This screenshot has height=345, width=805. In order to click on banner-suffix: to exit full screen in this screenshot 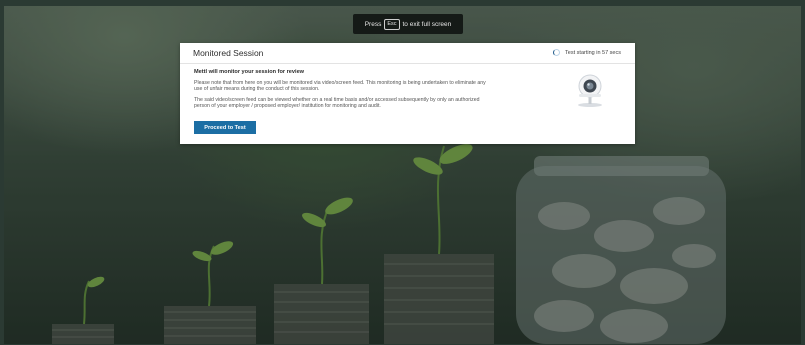, I will do `click(427, 24)`.